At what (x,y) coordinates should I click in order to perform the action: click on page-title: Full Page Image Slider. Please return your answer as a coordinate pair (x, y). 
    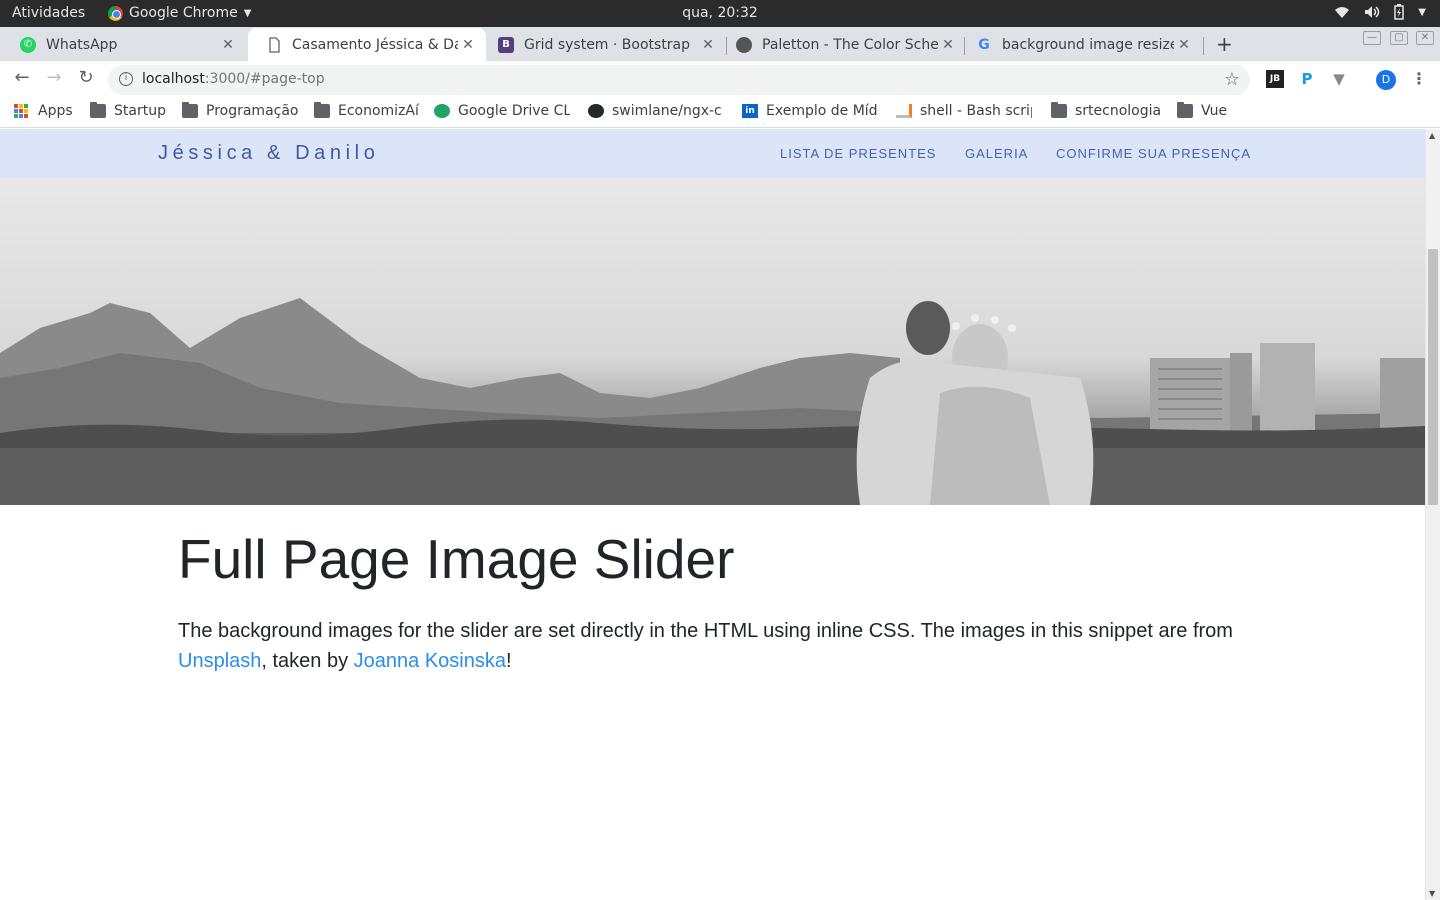
    Looking at the image, I should click on (456, 559).